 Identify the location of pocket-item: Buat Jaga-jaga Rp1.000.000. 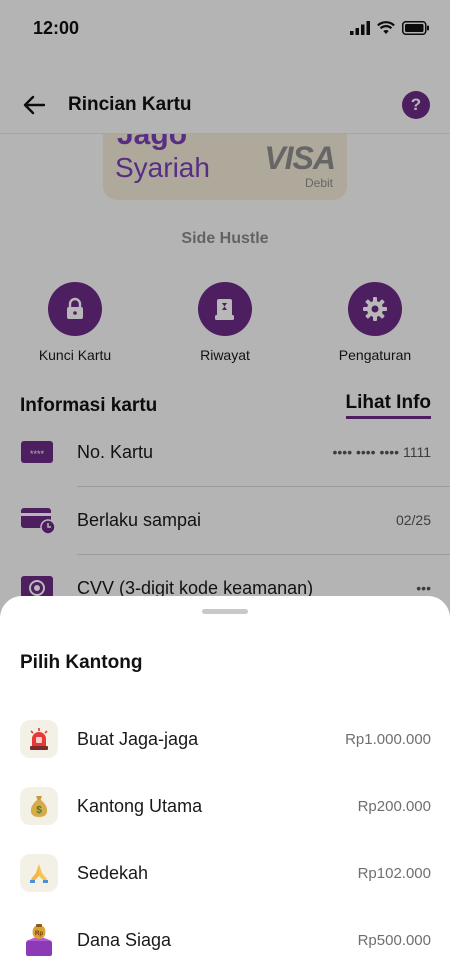
(225, 739).